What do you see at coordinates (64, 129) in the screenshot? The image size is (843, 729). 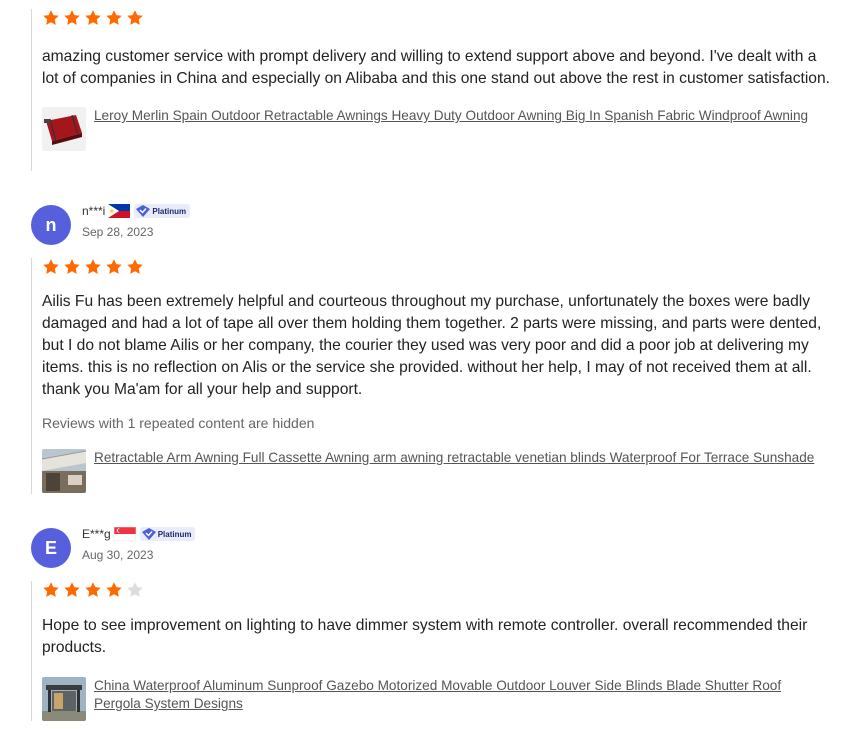 I see `red-awning-thumbnail` at bounding box center [64, 129].